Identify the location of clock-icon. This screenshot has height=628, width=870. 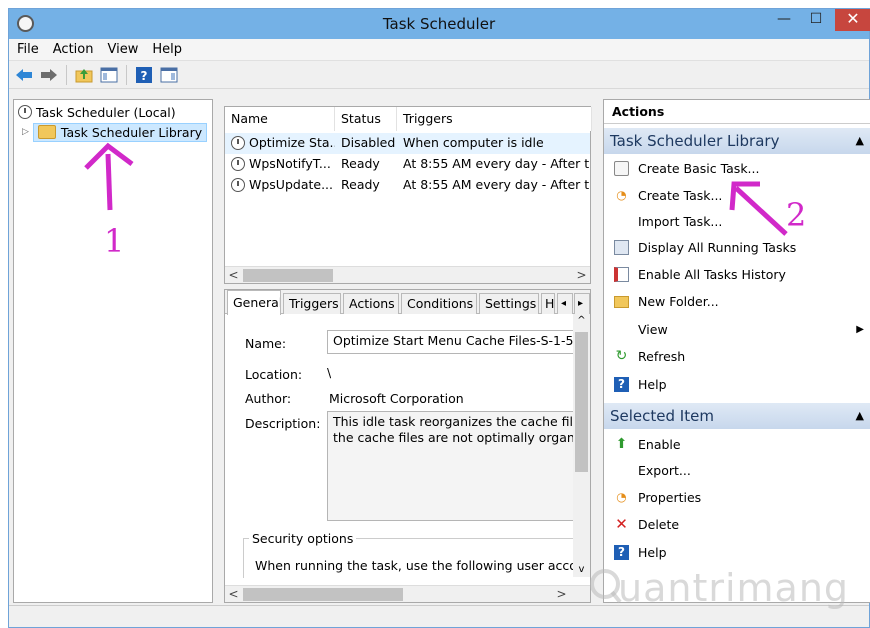
(25, 112).